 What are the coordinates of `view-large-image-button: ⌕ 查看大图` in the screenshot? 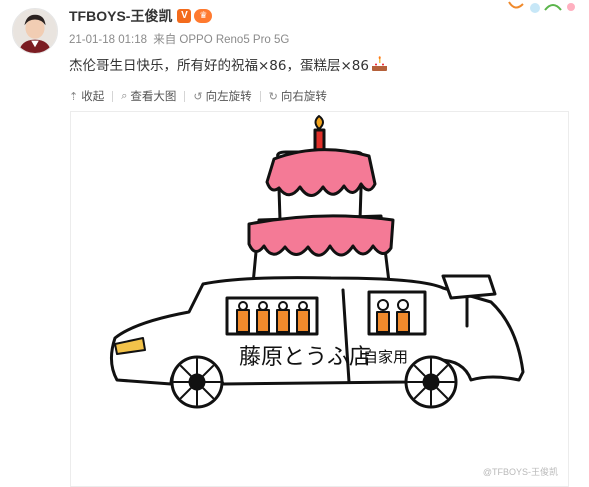 It's located at (148, 96).